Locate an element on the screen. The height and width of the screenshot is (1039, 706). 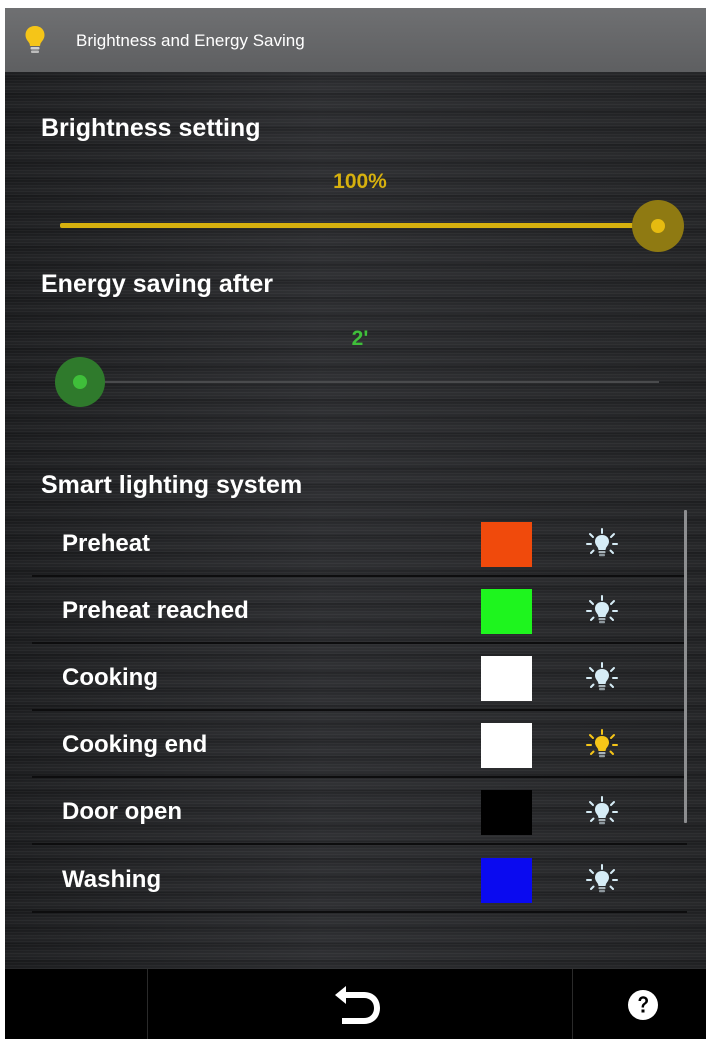
bottom-nav-bar is located at coordinates (355, 1004).